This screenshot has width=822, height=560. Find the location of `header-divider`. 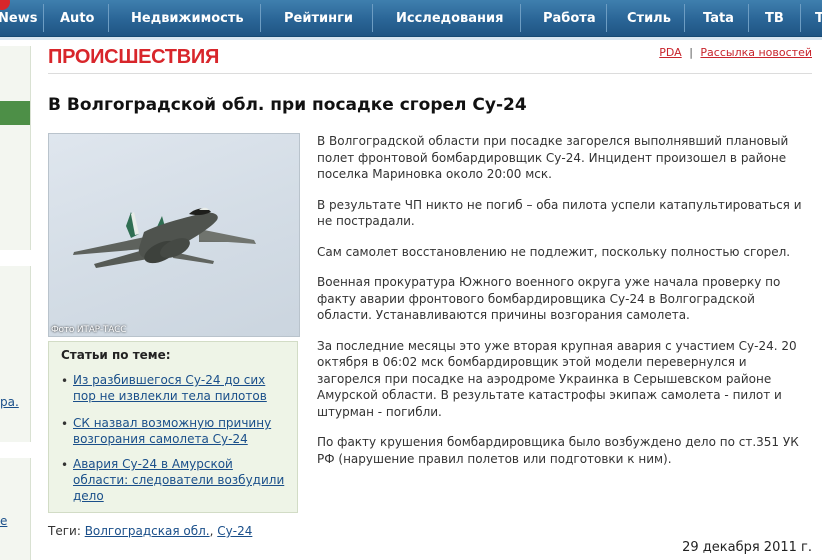

header-divider is located at coordinates (430, 73).